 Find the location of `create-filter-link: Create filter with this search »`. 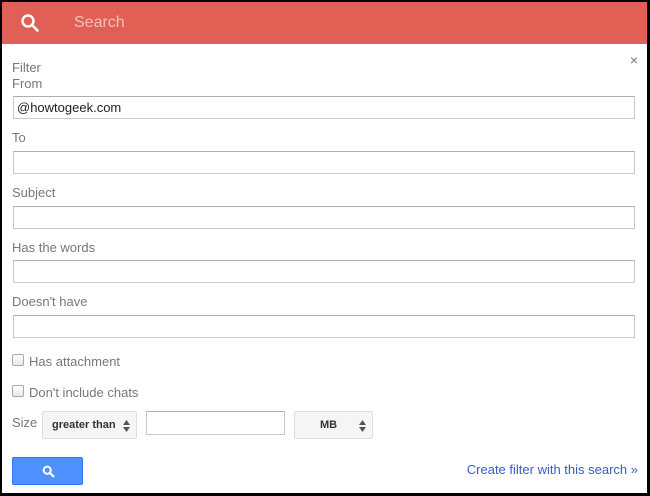

create-filter-link: Create filter with this search » is located at coordinates (552, 469).